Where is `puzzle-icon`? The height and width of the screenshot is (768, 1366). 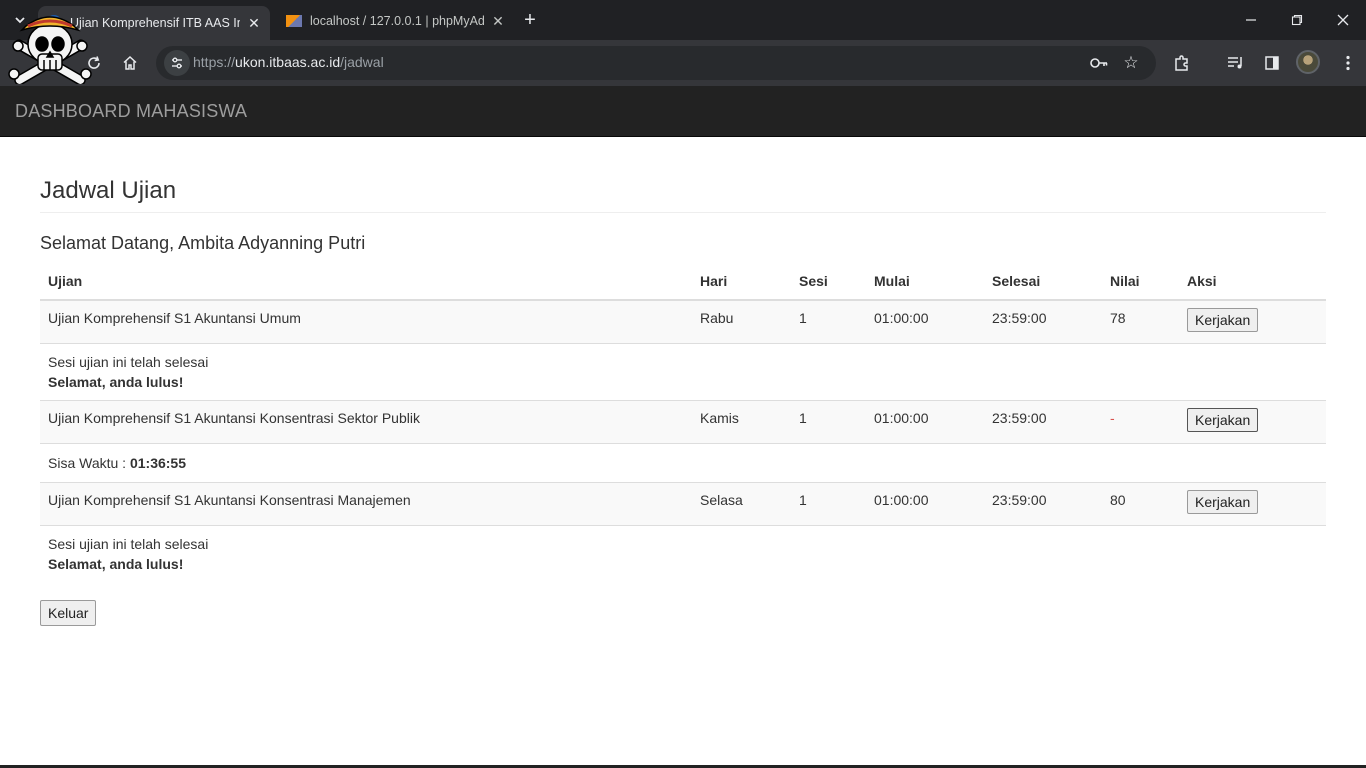
puzzle-icon is located at coordinates (1182, 63).